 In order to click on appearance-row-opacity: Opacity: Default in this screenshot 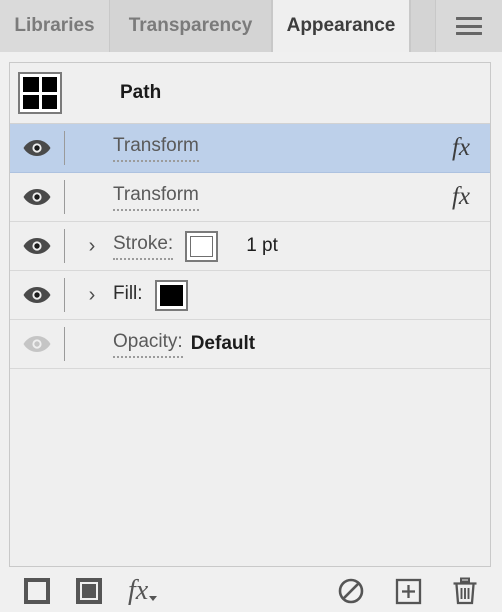, I will do `click(250, 344)`.